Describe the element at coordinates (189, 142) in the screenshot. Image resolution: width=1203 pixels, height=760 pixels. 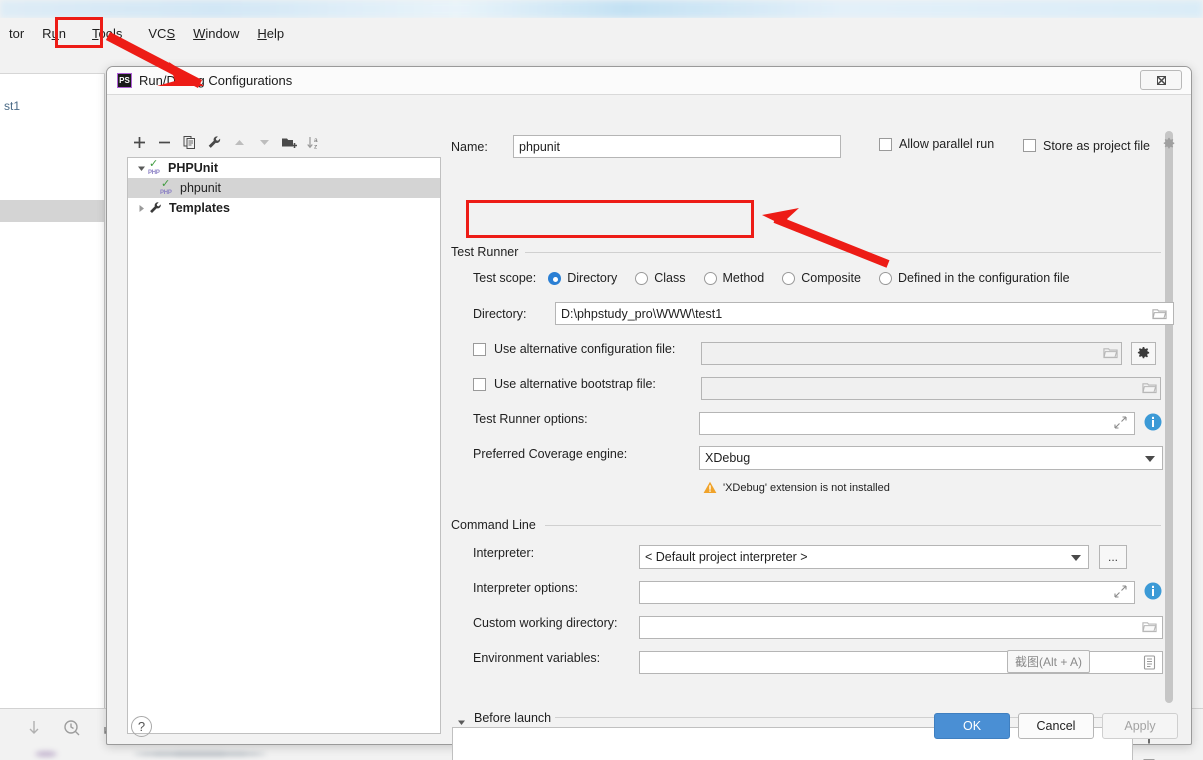
I see `copy-configuration-button` at that location.